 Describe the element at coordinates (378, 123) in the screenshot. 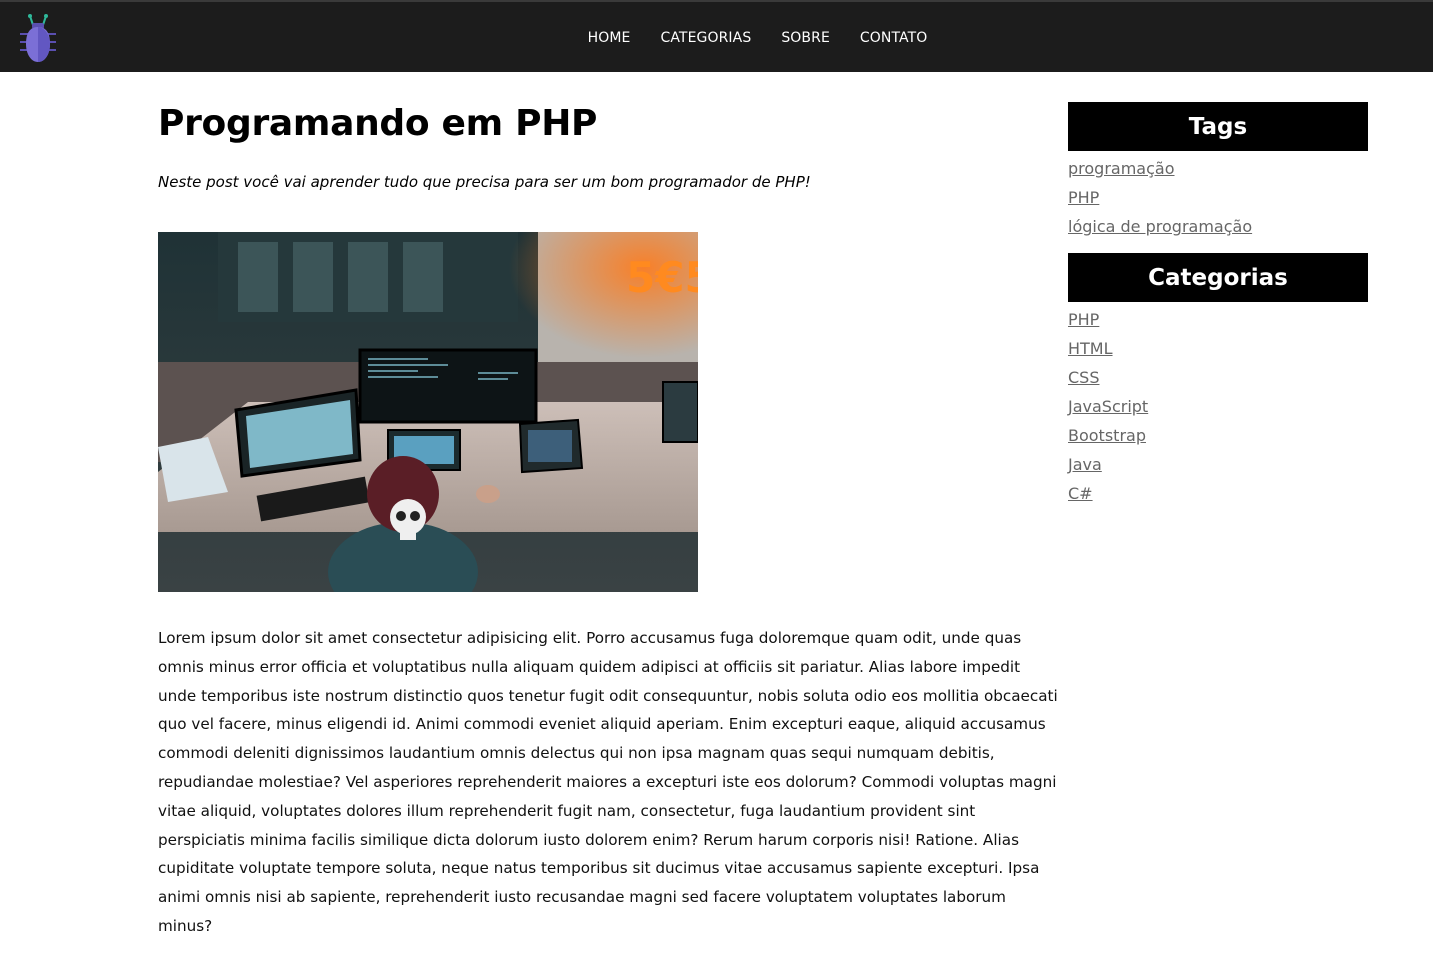

I see `post-title: Programando em PHP` at that location.